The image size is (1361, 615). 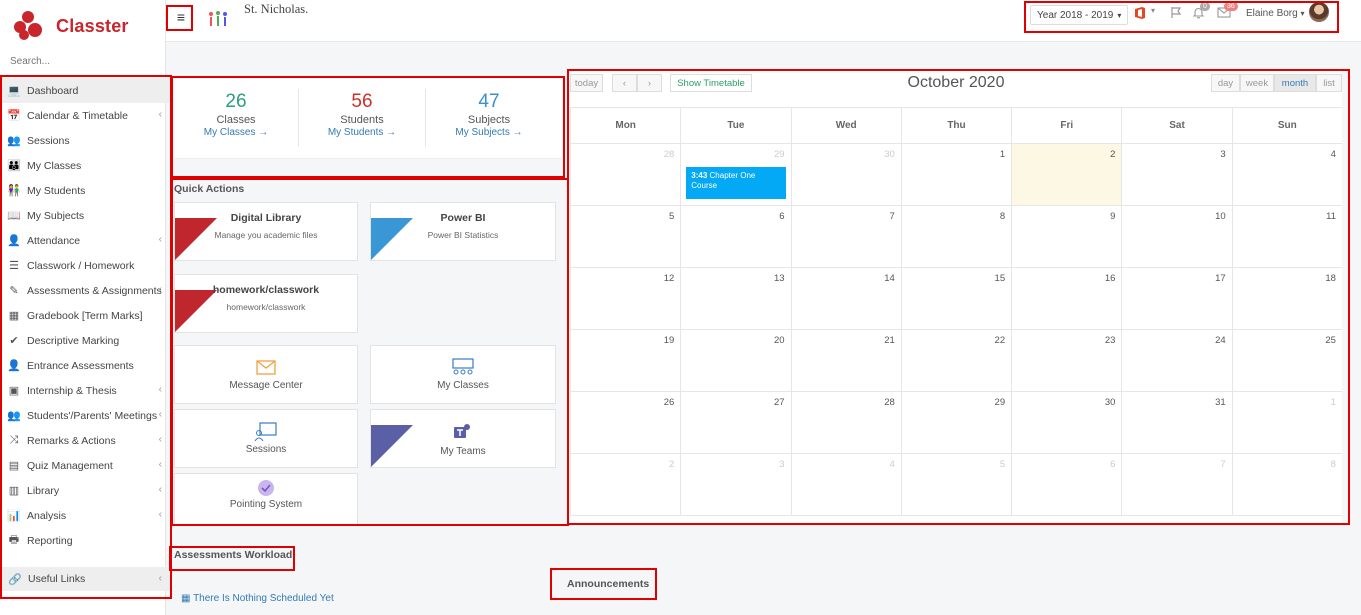 What do you see at coordinates (86, 215) in the screenshot?
I see `sidebar-item-my-subjects: 📖 My Subjects` at bounding box center [86, 215].